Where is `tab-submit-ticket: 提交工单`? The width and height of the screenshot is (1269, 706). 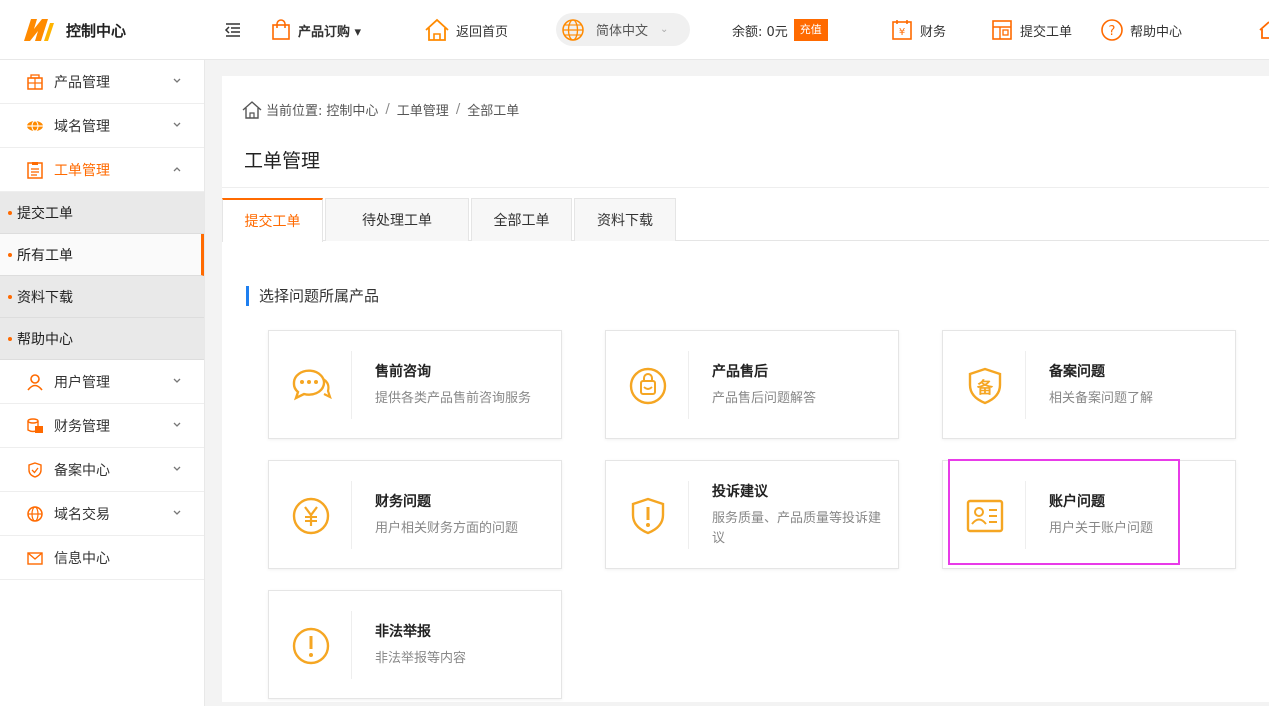
tab-submit-ticket: 提交工单 is located at coordinates (272, 220).